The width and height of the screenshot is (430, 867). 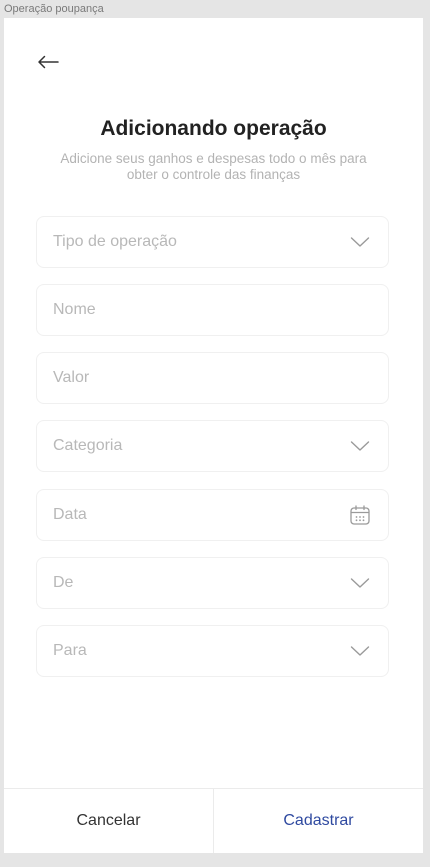 What do you see at coordinates (212, 651) in the screenshot?
I see `to-select: Para` at bounding box center [212, 651].